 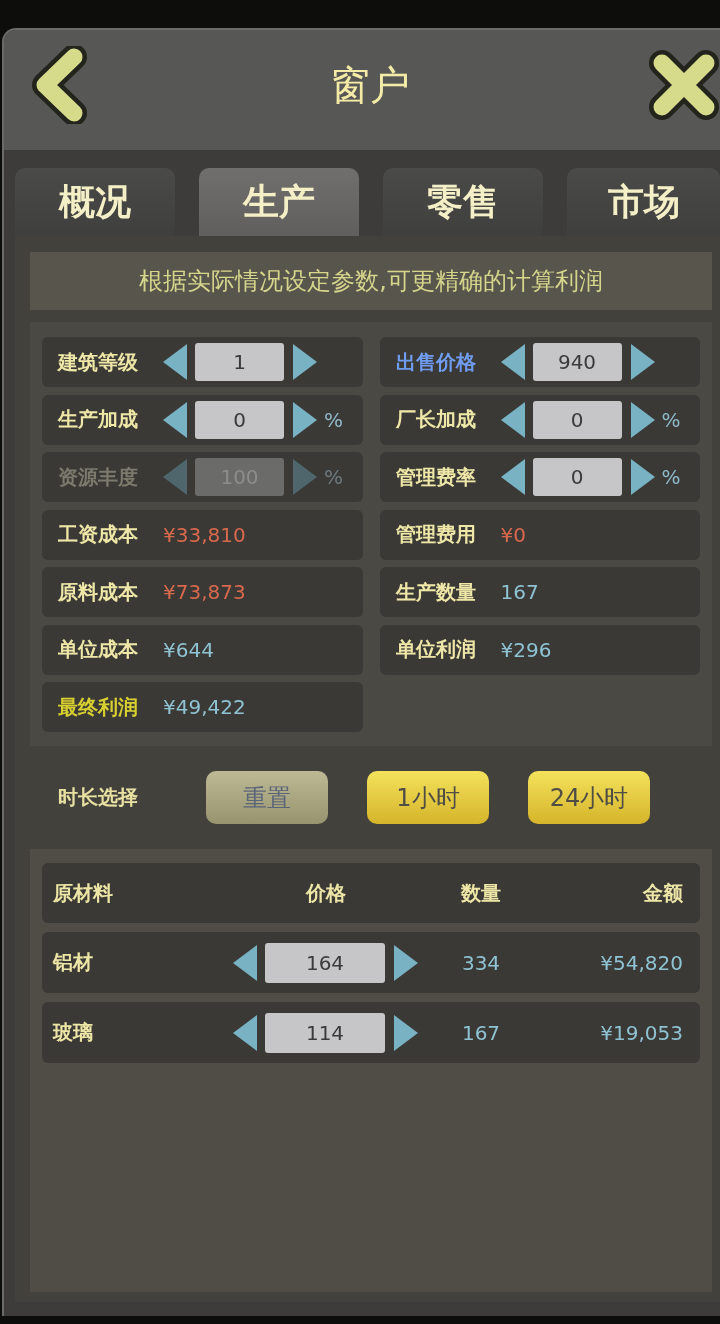 What do you see at coordinates (370, 85) in the screenshot?
I see `window-title: 窗户` at bounding box center [370, 85].